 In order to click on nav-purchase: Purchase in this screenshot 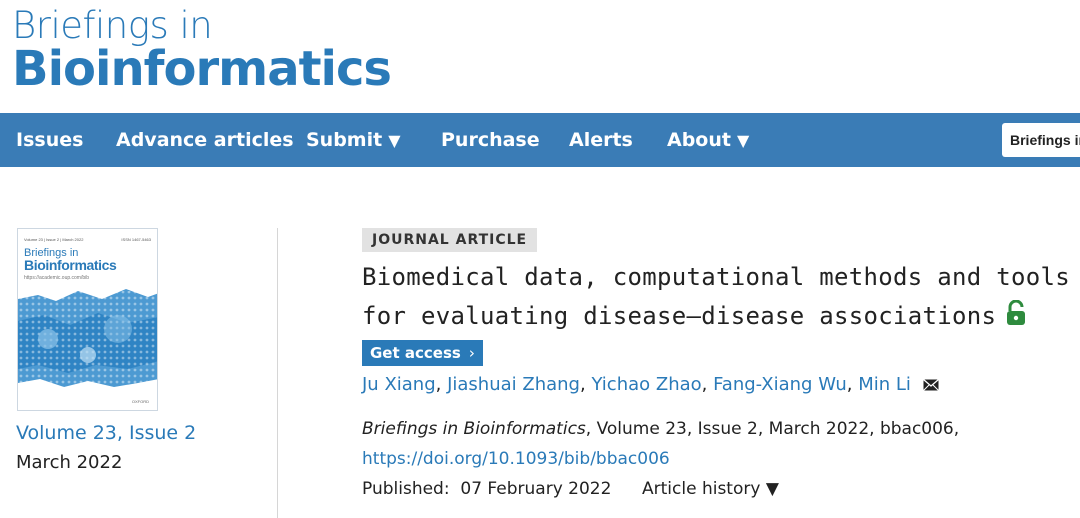, I will do `click(490, 140)`.